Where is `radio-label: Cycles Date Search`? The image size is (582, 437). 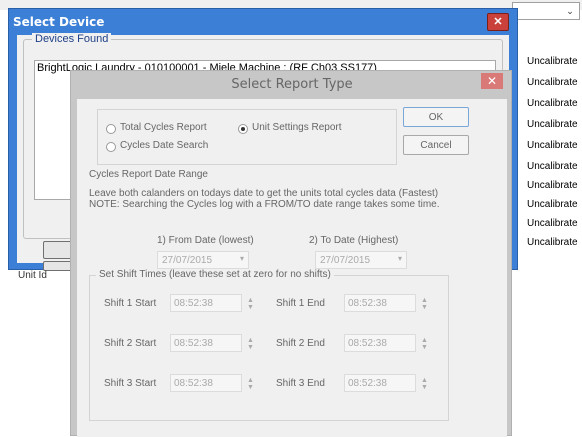 radio-label: Cycles Date Search is located at coordinates (164, 145).